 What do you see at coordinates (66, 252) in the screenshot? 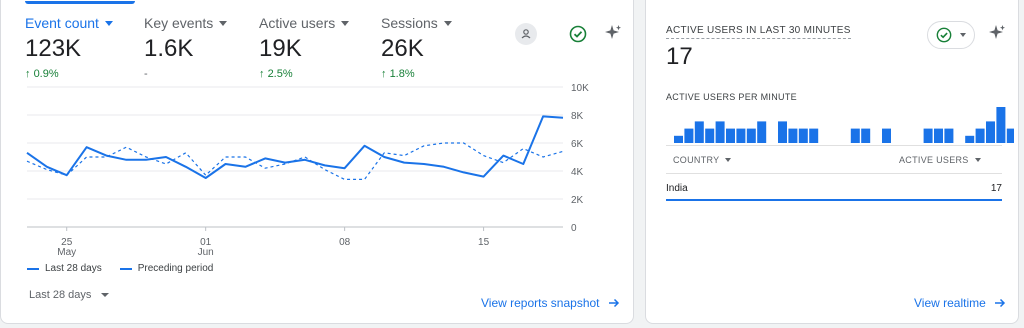
I see `x-tick-month-label: May` at bounding box center [66, 252].